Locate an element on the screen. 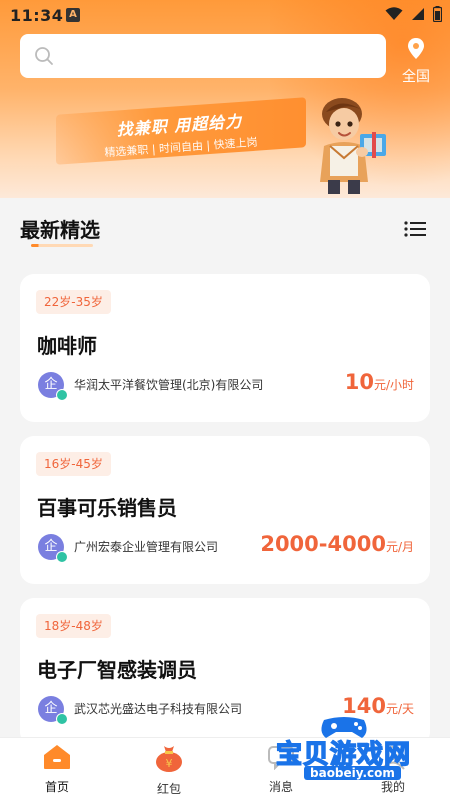 Image resolution: width=450 pixels, height=800 pixels. section-title: 最新精选 is located at coordinates (60, 230).